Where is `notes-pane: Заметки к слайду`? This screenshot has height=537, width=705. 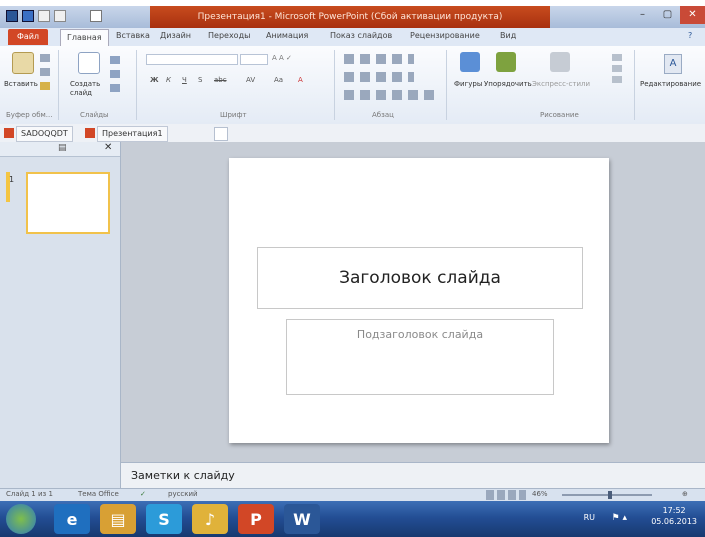
notes-pane: Заметки к слайду is located at coordinates (413, 475).